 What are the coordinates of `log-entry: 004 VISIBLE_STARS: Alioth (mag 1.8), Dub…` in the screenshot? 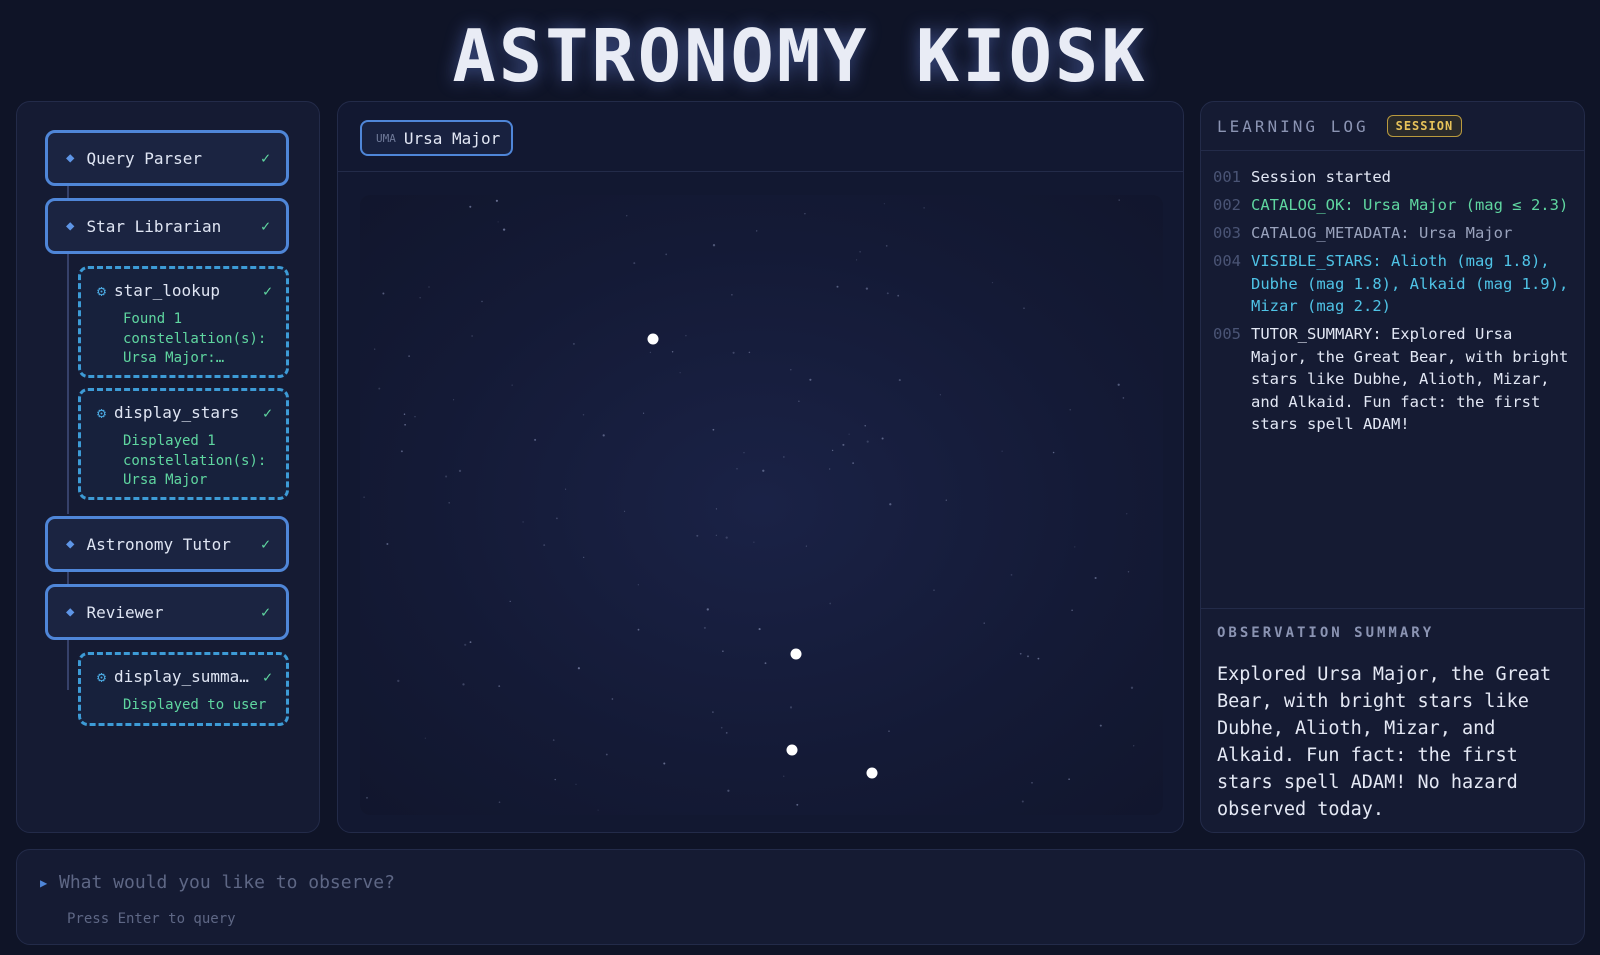 It's located at (1393, 284).